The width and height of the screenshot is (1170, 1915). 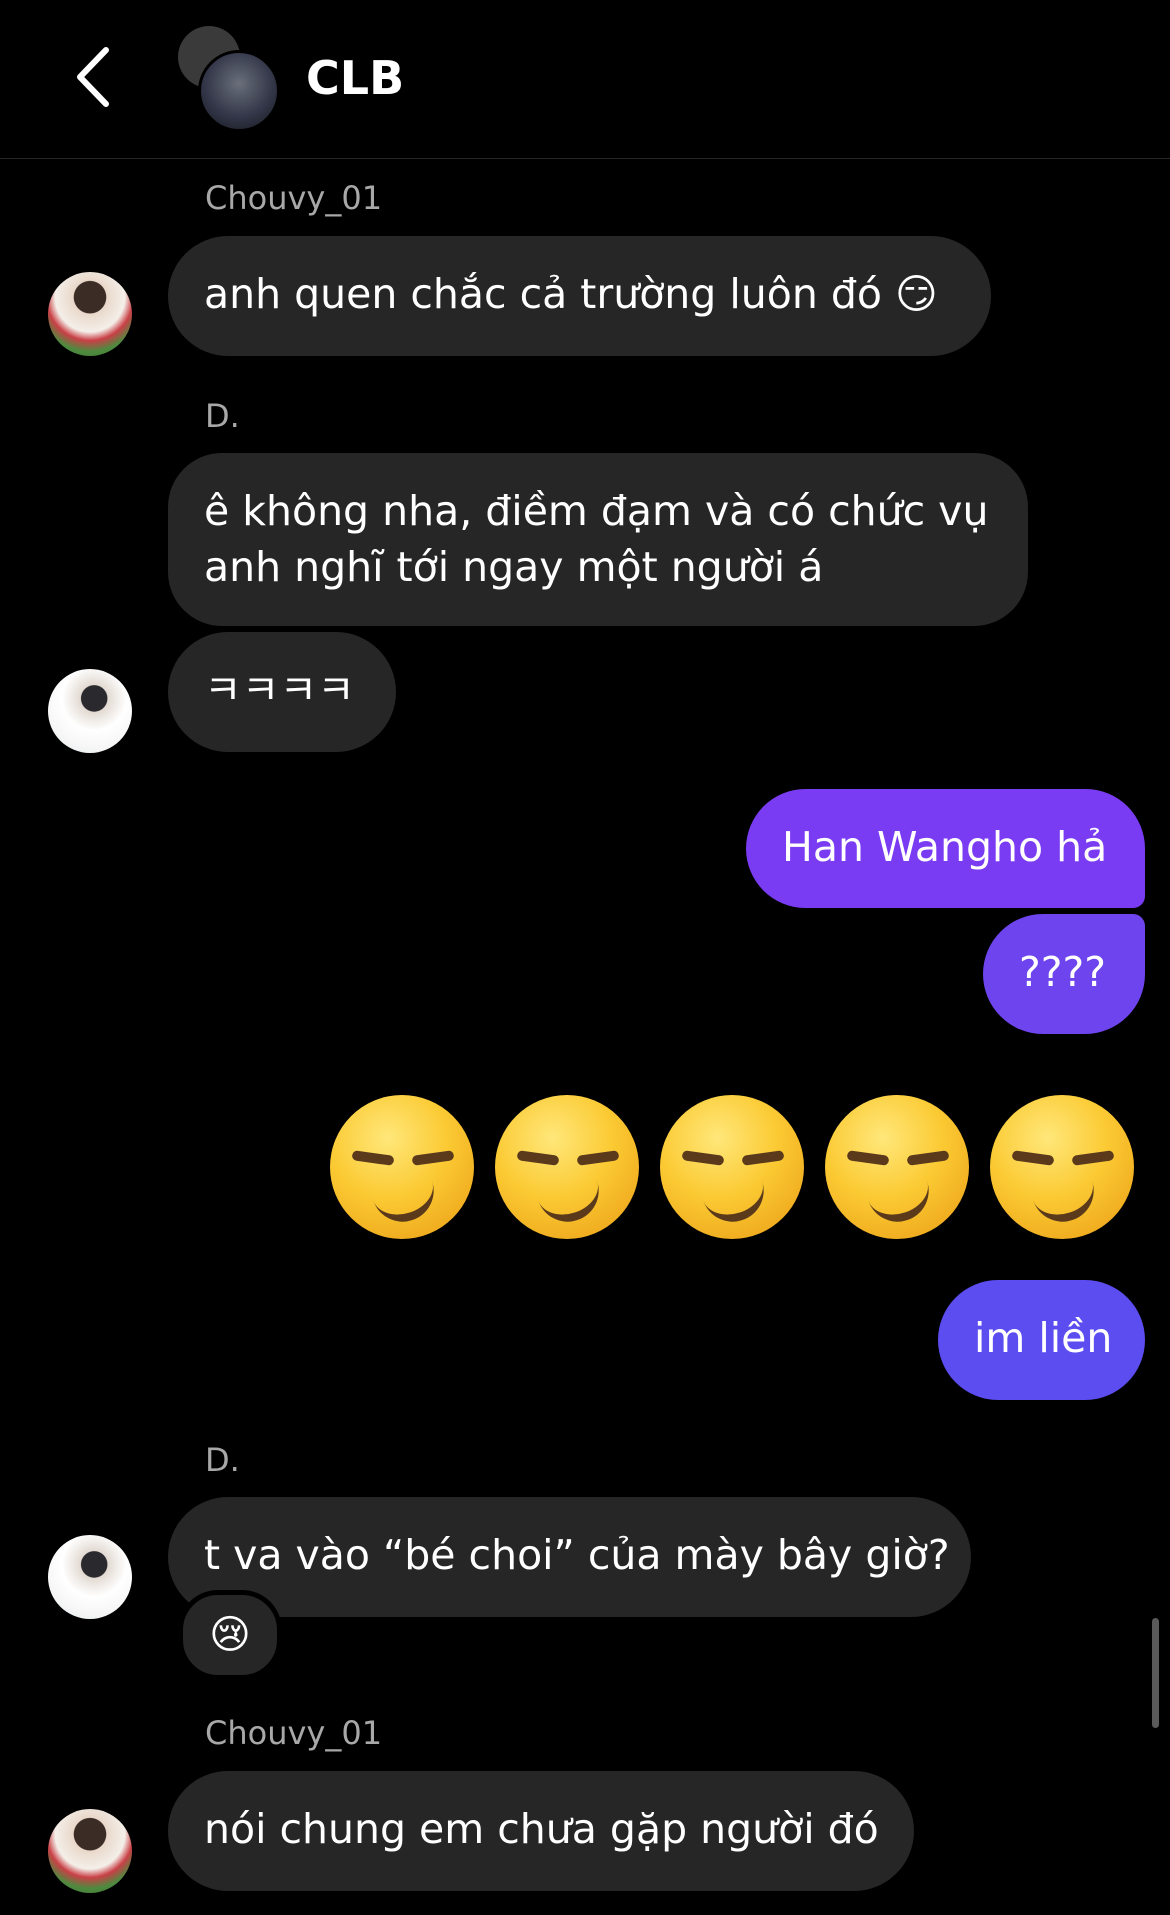 I want to click on message-text: t va vào “bé choi” của mày bây giờ?, so click(x=577, y=1555).